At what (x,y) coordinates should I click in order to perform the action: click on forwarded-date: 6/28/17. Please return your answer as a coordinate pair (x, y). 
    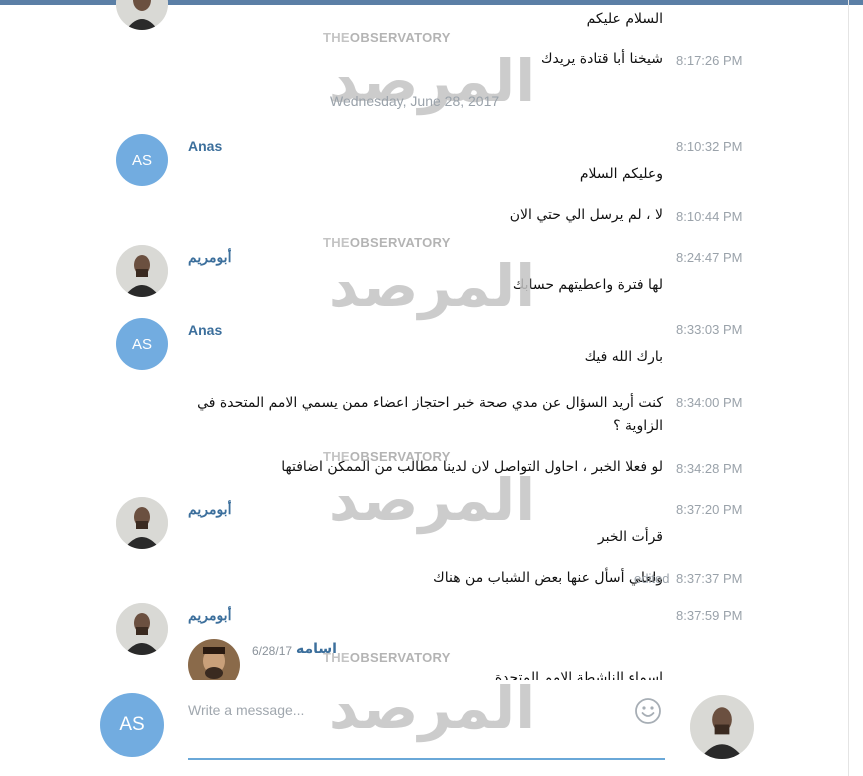
    Looking at the image, I should click on (272, 651).